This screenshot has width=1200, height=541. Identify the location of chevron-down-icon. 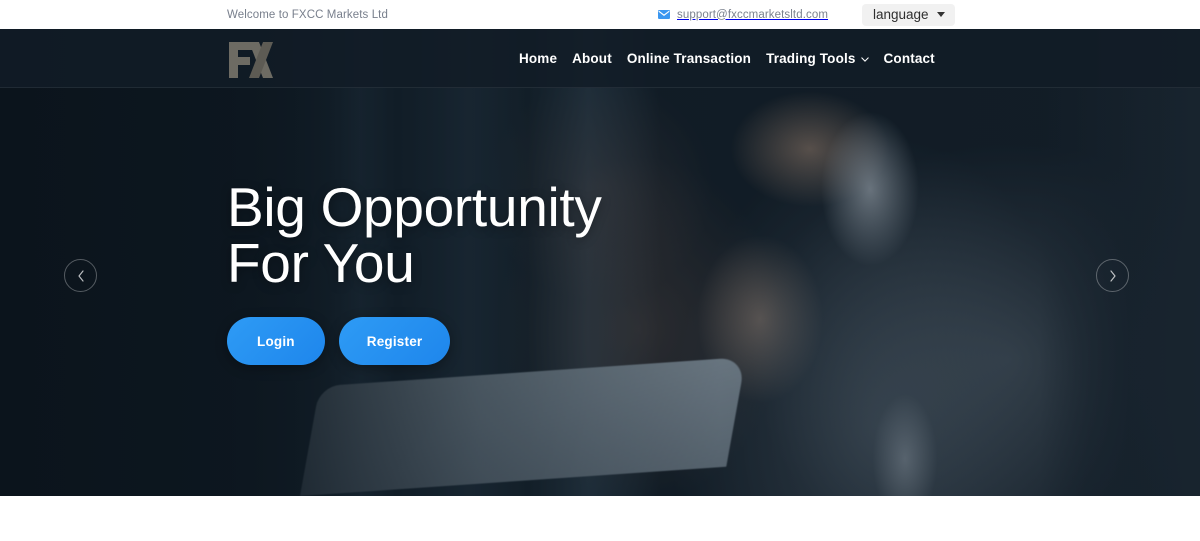
(864, 59).